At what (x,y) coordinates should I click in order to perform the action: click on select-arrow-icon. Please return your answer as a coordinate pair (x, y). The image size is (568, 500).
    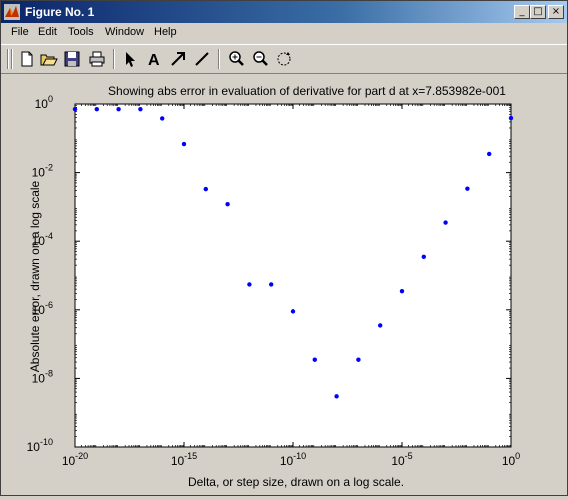
    Looking at the image, I should click on (130, 59).